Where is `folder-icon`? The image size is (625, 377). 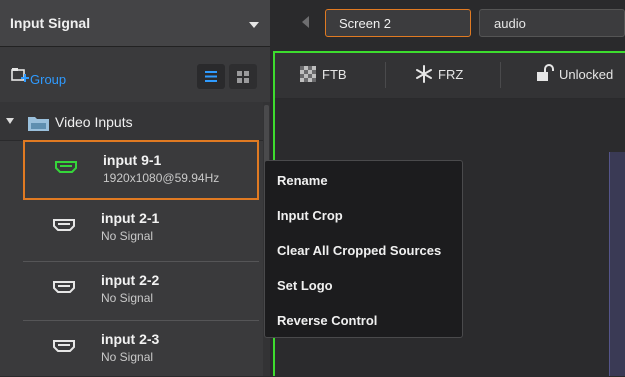 folder-icon is located at coordinates (38, 124).